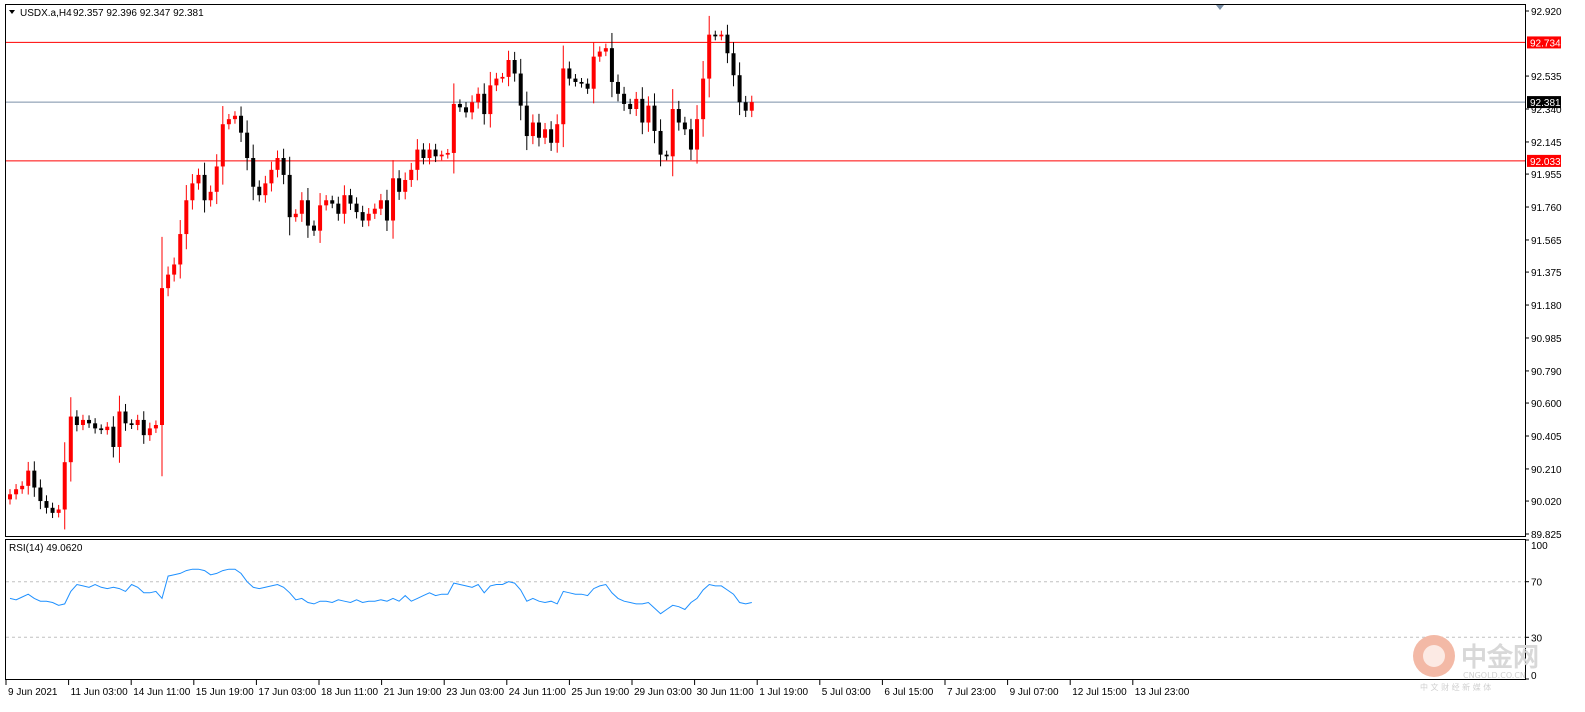 The width and height of the screenshot is (1585, 712). Describe the element at coordinates (1494, 675) in the screenshot. I see `watermark-domain: CNGOLD.CO.CN` at that location.